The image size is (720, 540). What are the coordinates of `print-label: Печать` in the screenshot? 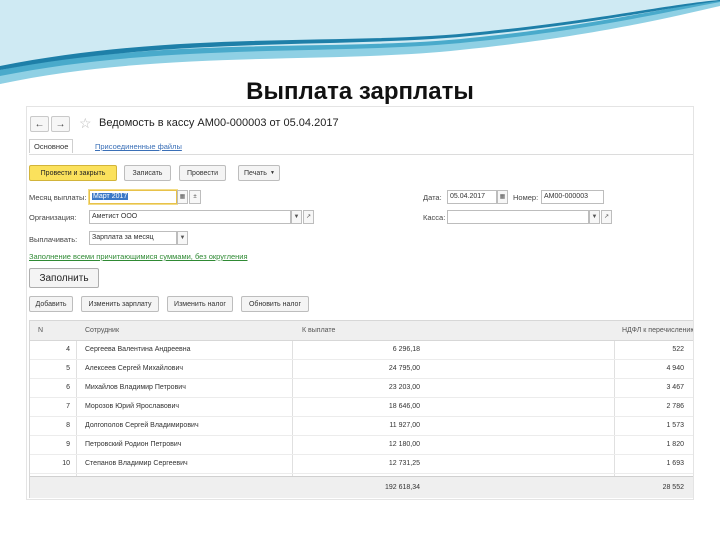 It's located at (255, 173).